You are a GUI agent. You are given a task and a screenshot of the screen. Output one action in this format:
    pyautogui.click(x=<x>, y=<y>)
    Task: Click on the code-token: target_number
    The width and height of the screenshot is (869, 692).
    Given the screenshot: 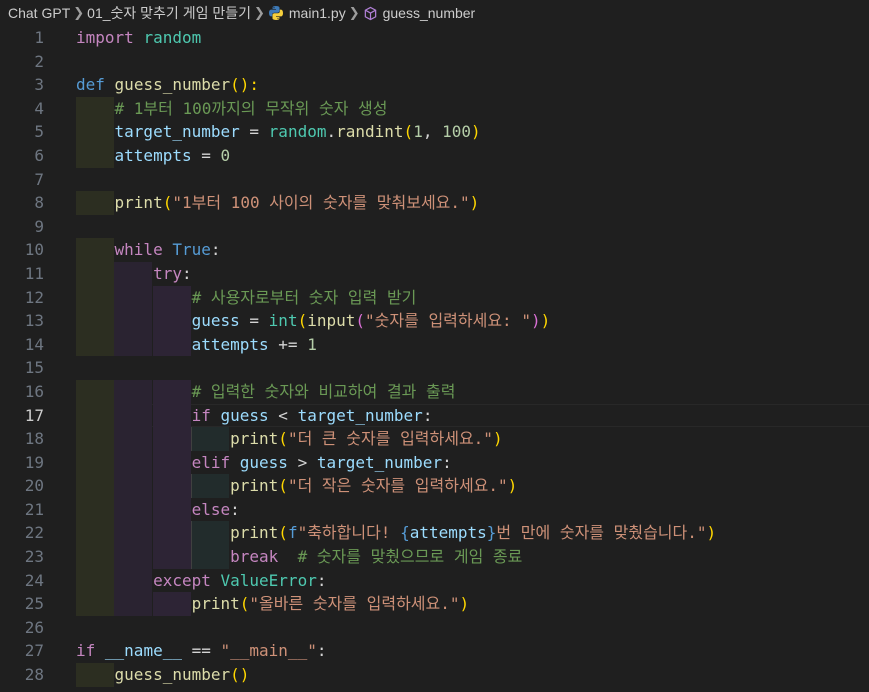 What is the action you would take?
    pyautogui.click(x=177, y=132)
    